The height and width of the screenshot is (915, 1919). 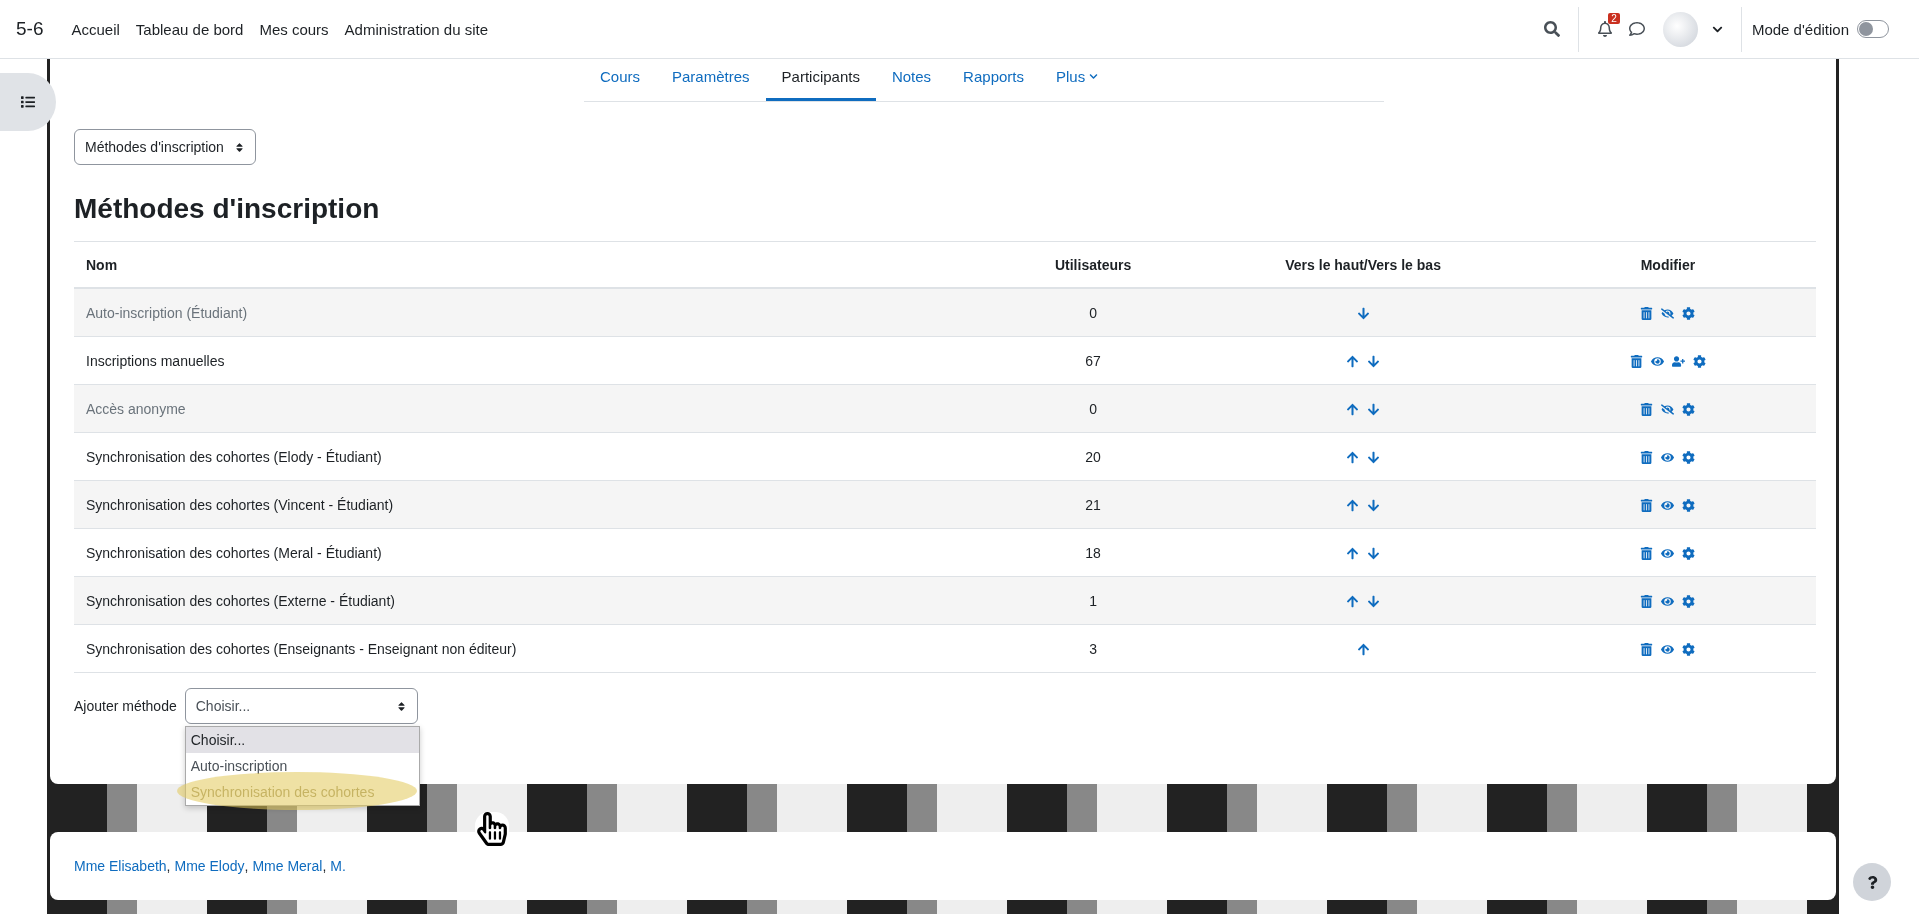 What do you see at coordinates (911, 80) in the screenshot?
I see `nav-tab: Notes` at bounding box center [911, 80].